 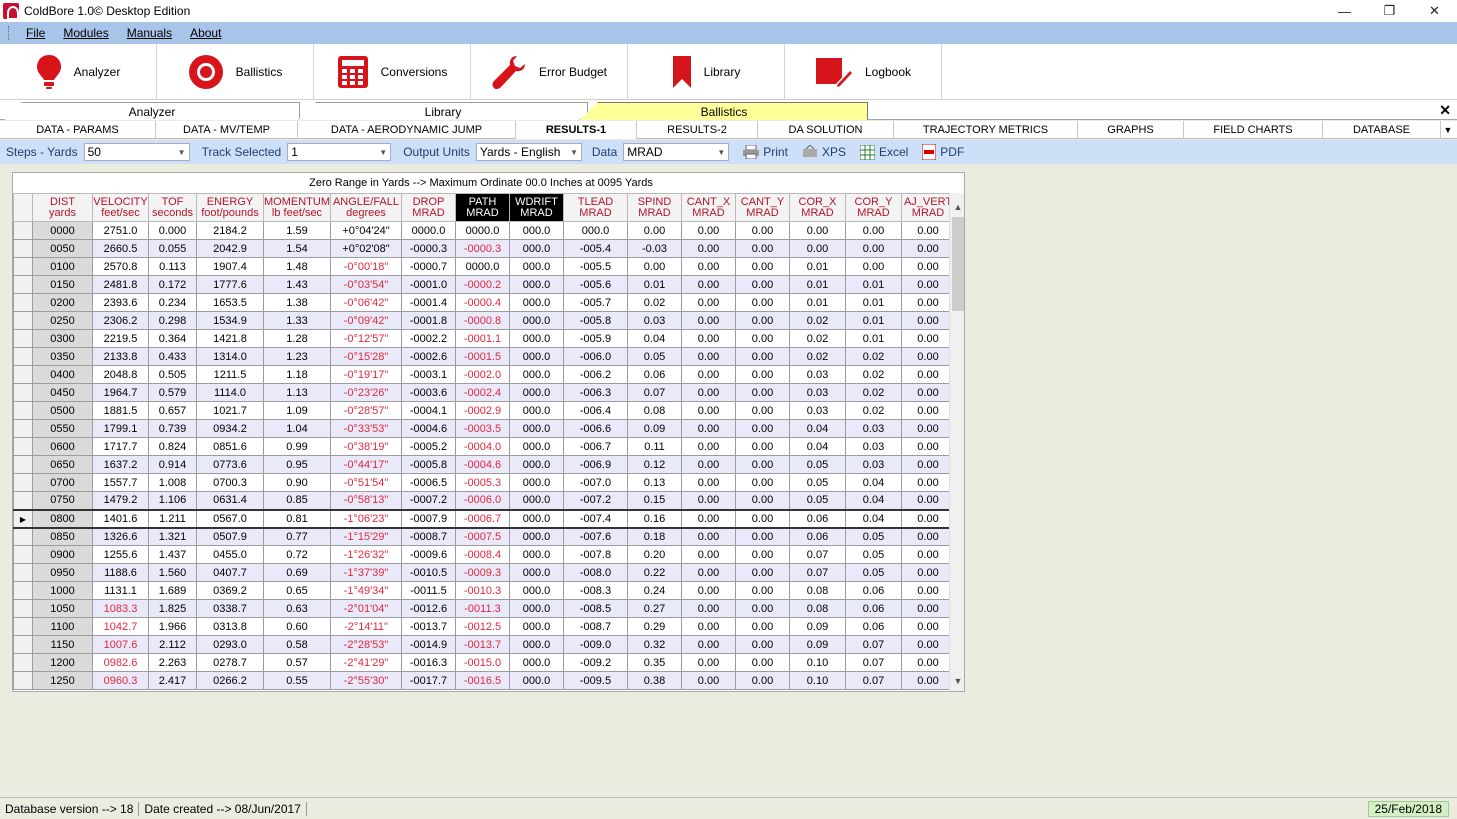 I want to click on grid-cell: 0.55, so click(x=297, y=680).